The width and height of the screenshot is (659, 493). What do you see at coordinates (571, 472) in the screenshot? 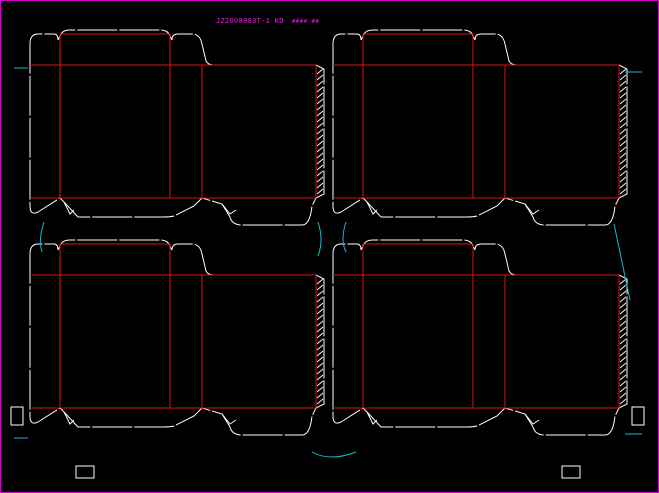
I see `reg-mark-bottom-right` at bounding box center [571, 472].